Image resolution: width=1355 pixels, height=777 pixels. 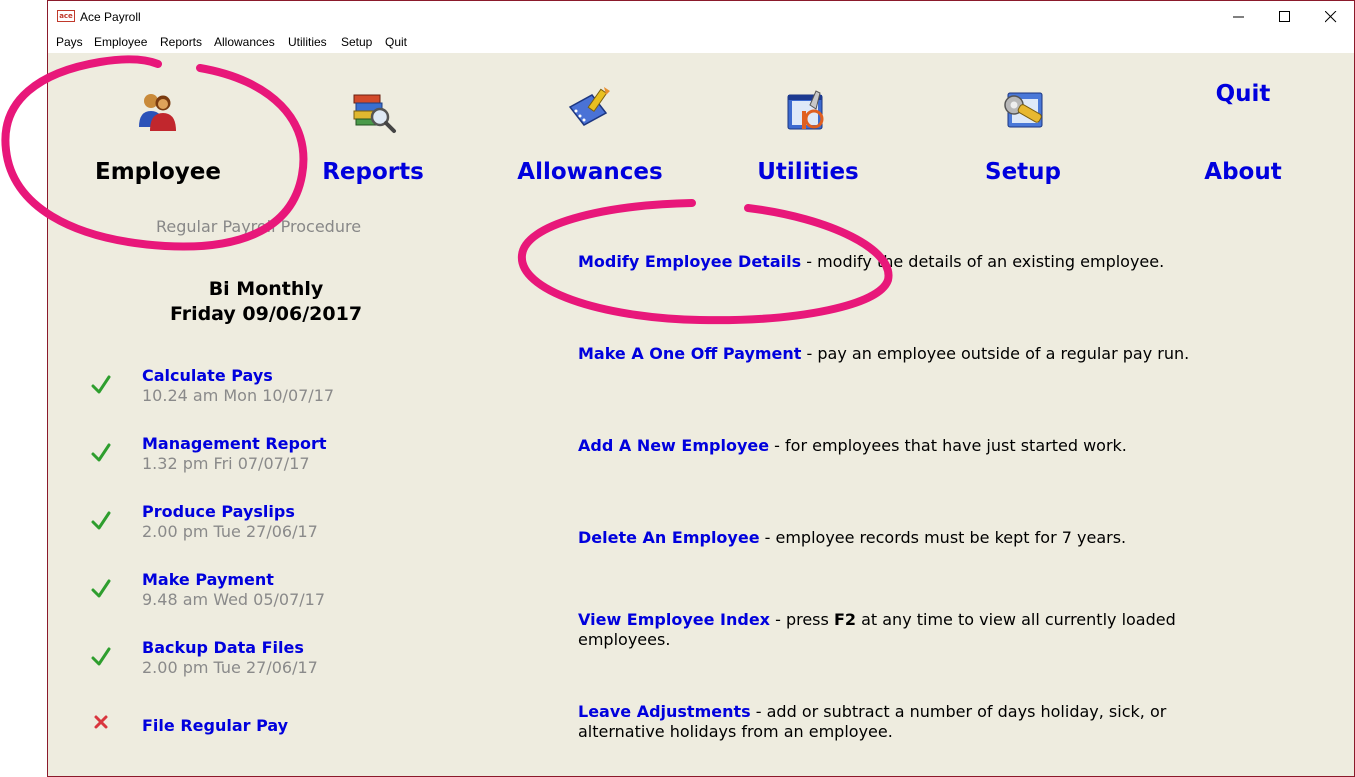 What do you see at coordinates (223, 647) in the screenshot?
I see `step-backup-data-files: Backup Data Files` at bounding box center [223, 647].